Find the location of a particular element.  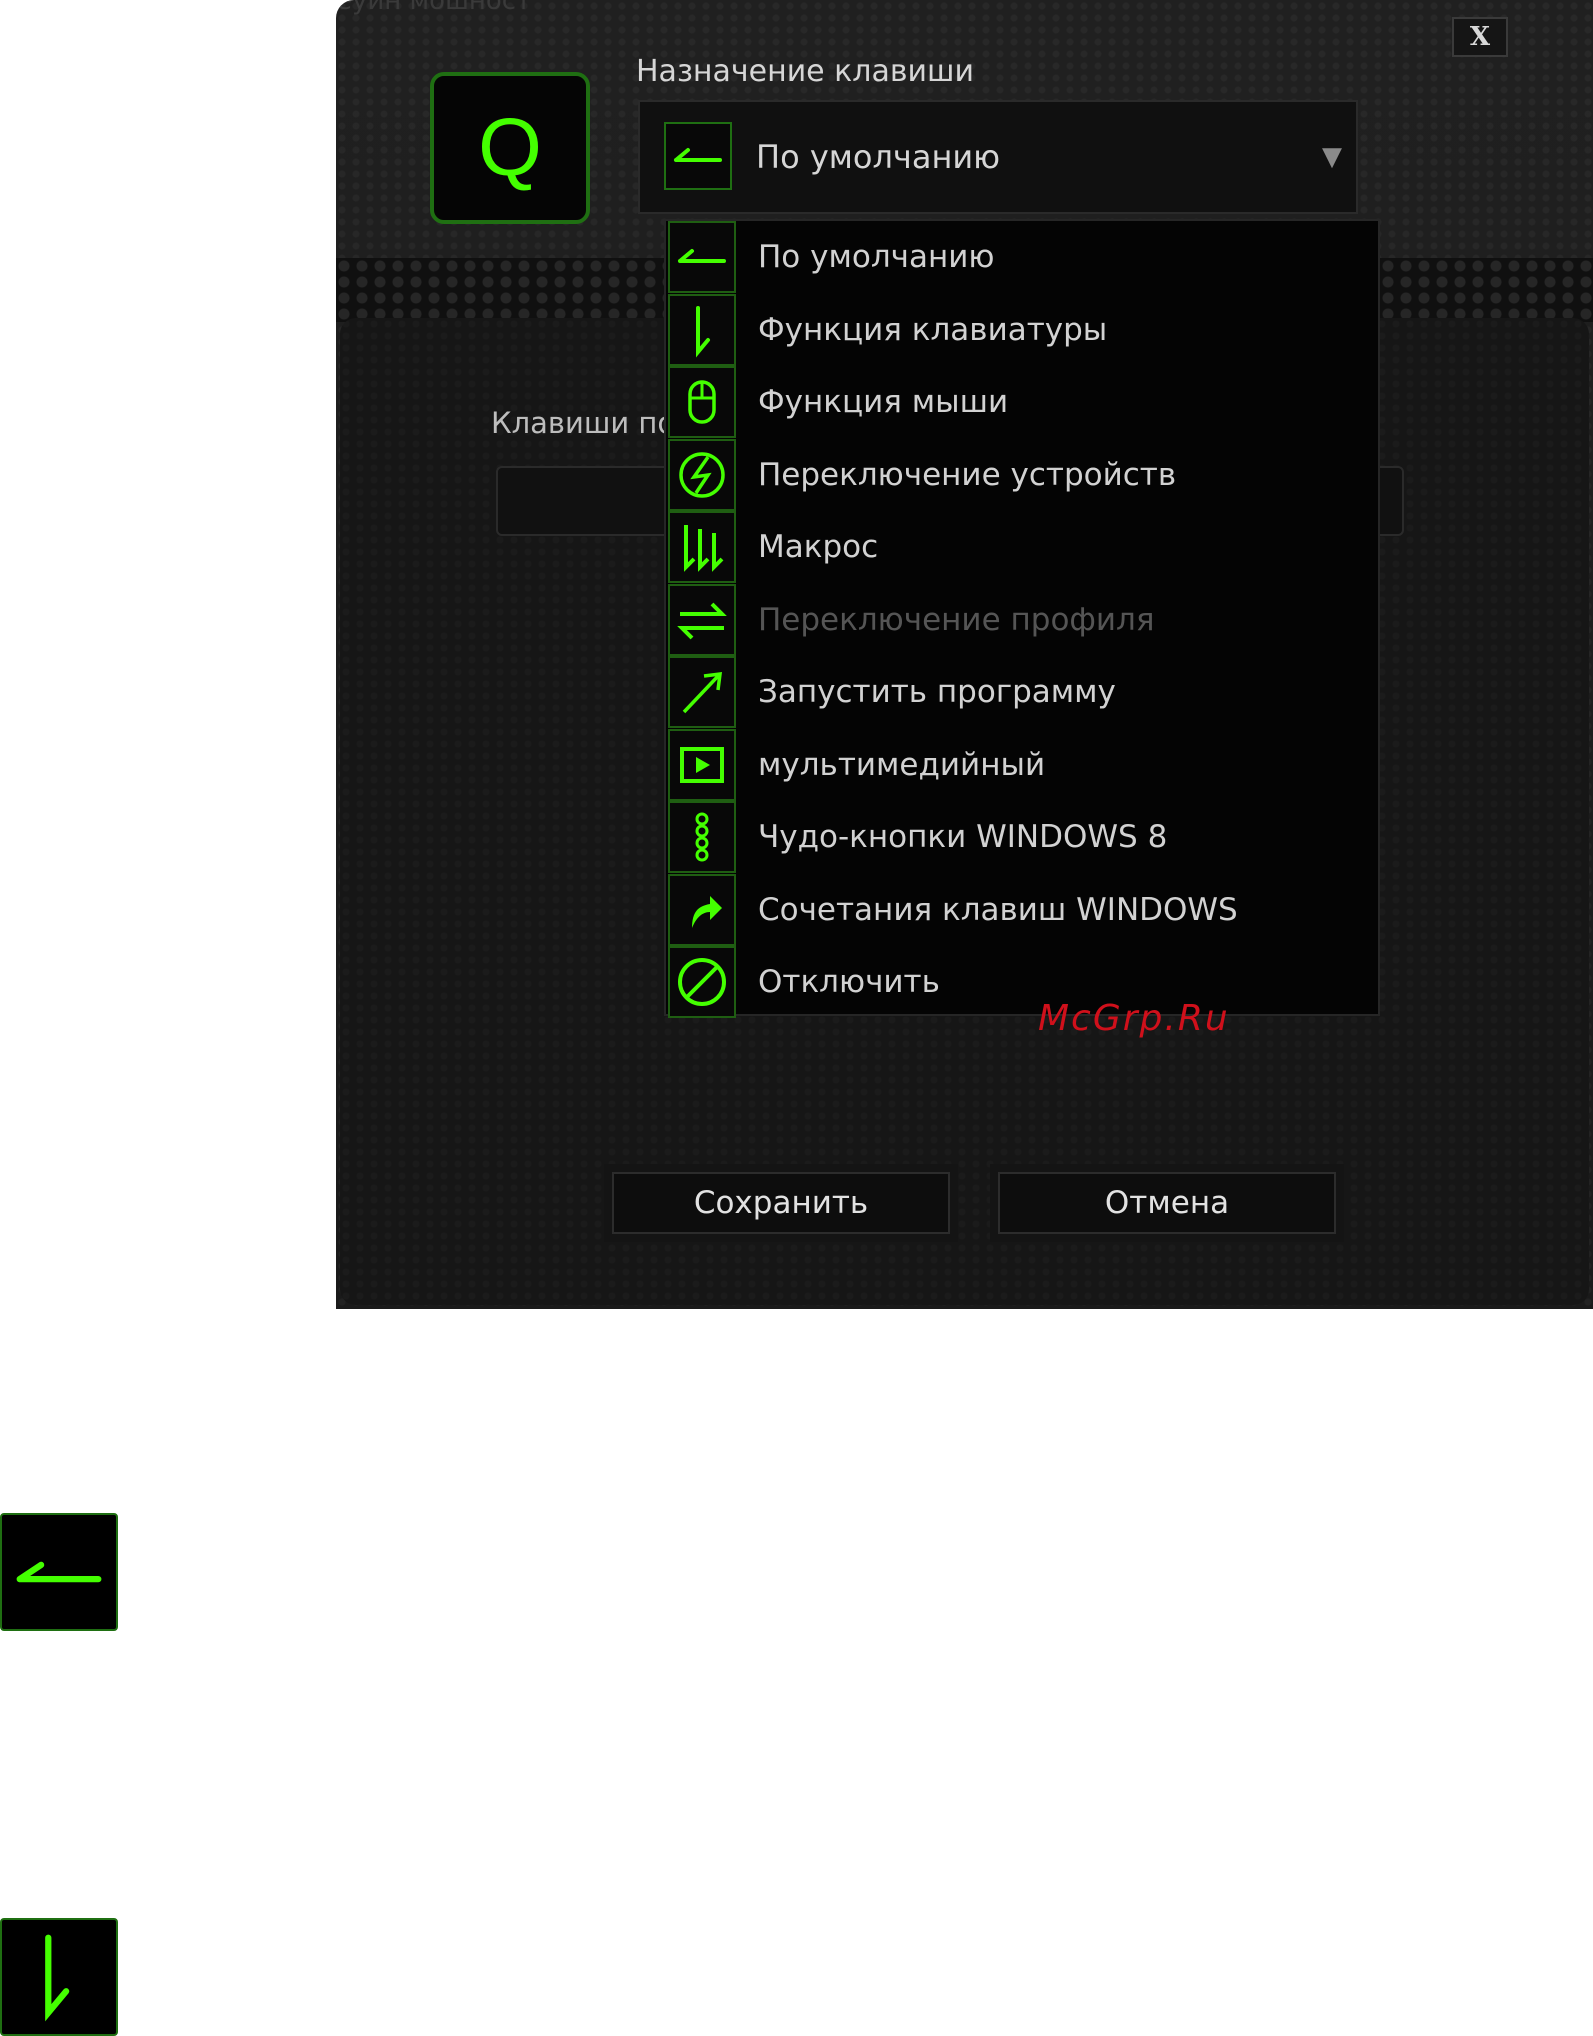

menu-item-charms: Чудо-кнопки WINDOWS 8 is located at coordinates (1022, 837).